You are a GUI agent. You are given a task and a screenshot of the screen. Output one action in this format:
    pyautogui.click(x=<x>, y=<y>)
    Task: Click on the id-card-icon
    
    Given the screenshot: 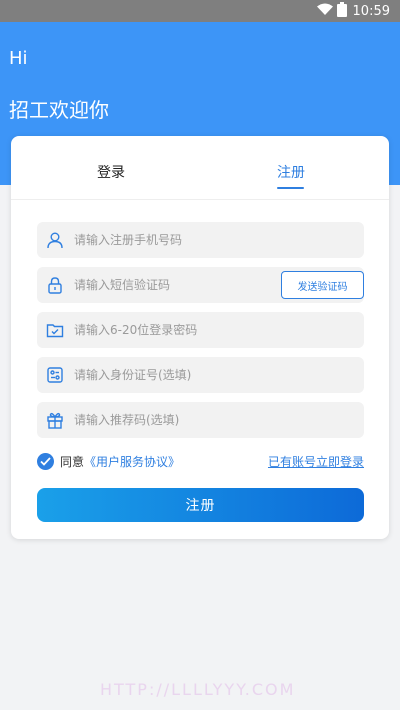 What is the action you would take?
    pyautogui.click(x=55, y=375)
    